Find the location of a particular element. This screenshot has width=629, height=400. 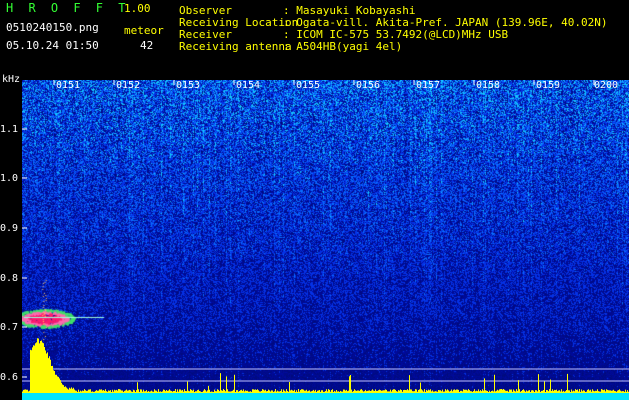

amplitude-baseline is located at coordinates (325, 396).